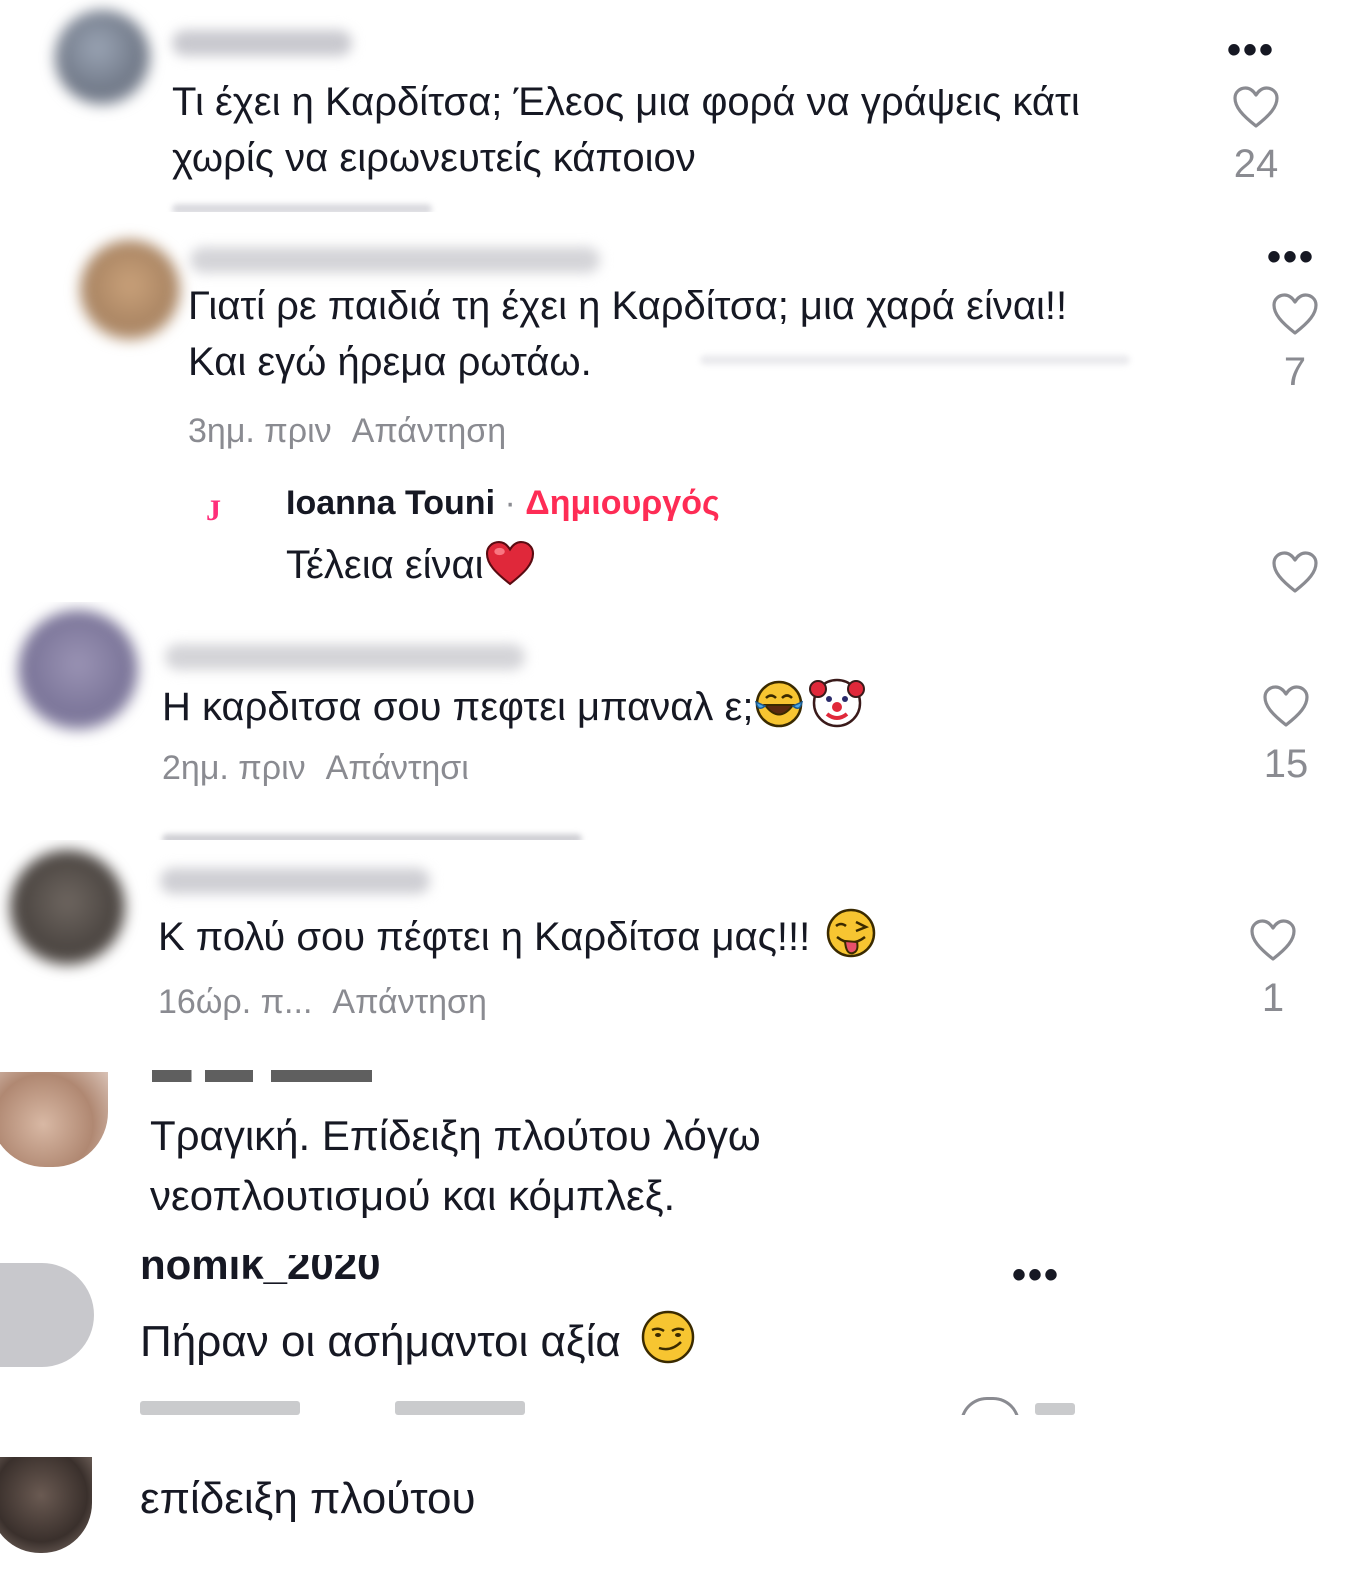 This screenshot has width=1360, height=1587. What do you see at coordinates (503, 503) in the screenshot?
I see `creator-header: Ioanna Touni · Δημιουργός` at bounding box center [503, 503].